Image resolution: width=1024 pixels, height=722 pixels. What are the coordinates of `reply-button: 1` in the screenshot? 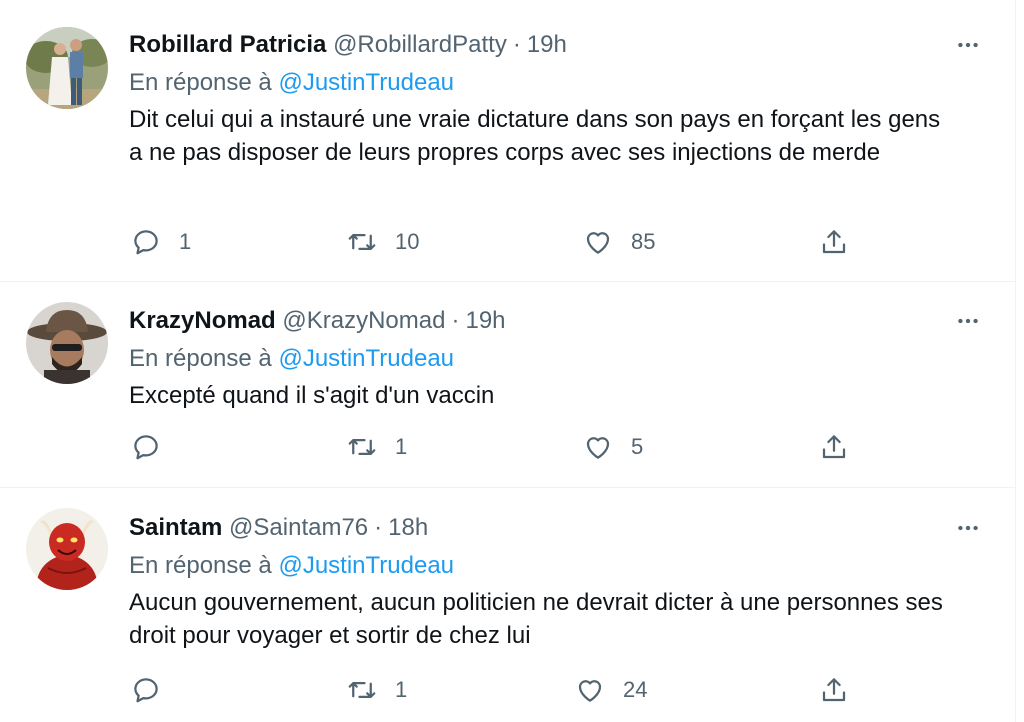 It's located at (161, 242).